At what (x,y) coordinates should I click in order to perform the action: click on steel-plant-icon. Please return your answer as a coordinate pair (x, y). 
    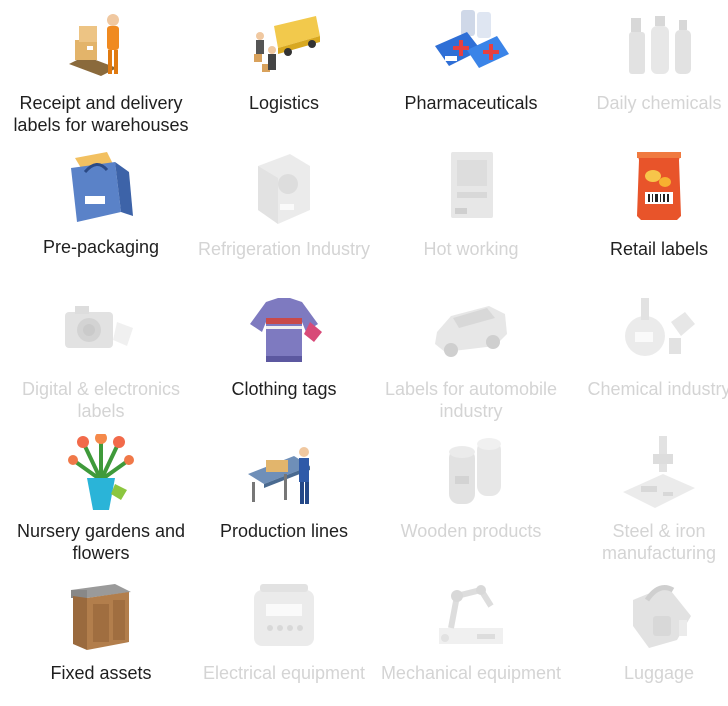
    Looking at the image, I should click on (659, 474).